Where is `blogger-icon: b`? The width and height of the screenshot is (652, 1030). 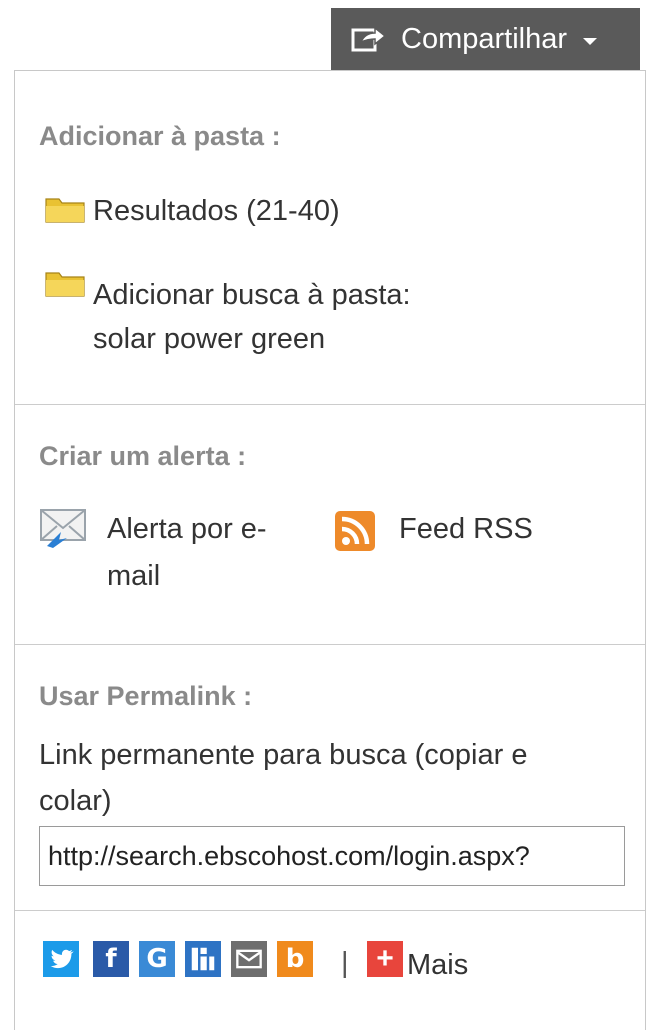
blogger-icon: b is located at coordinates (295, 959).